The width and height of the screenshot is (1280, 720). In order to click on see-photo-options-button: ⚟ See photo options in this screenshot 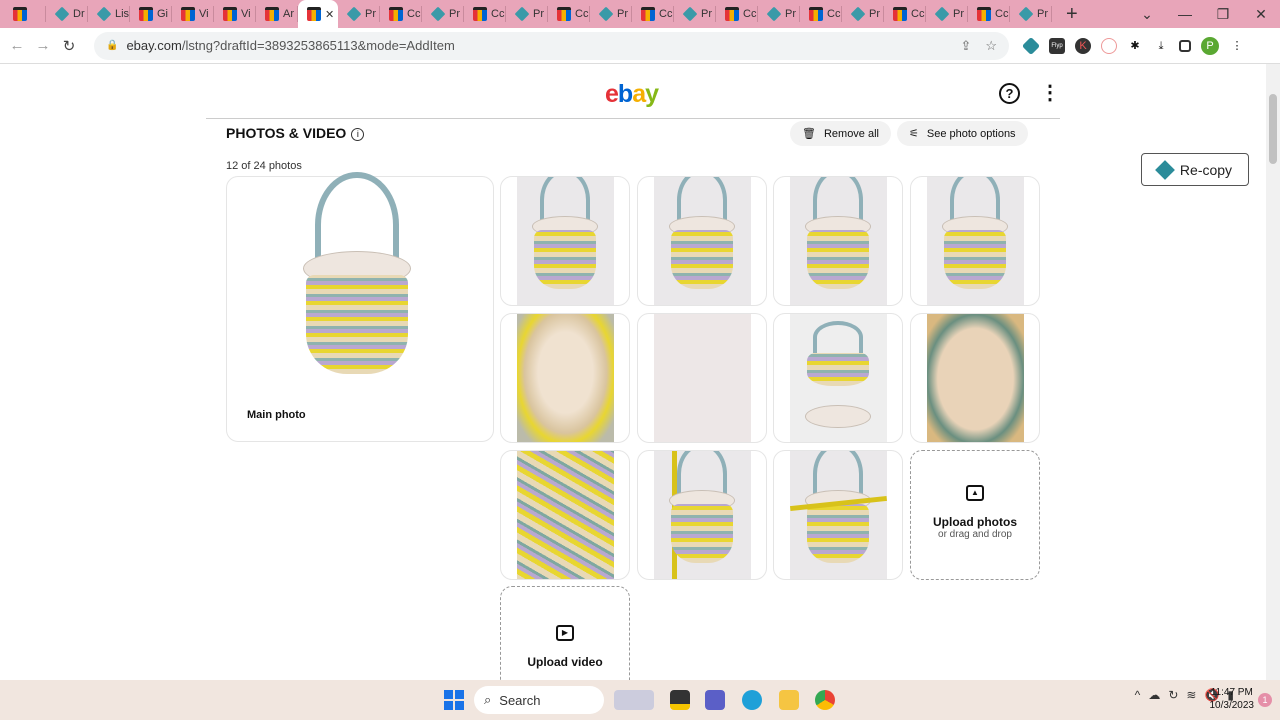, I will do `click(962, 133)`.